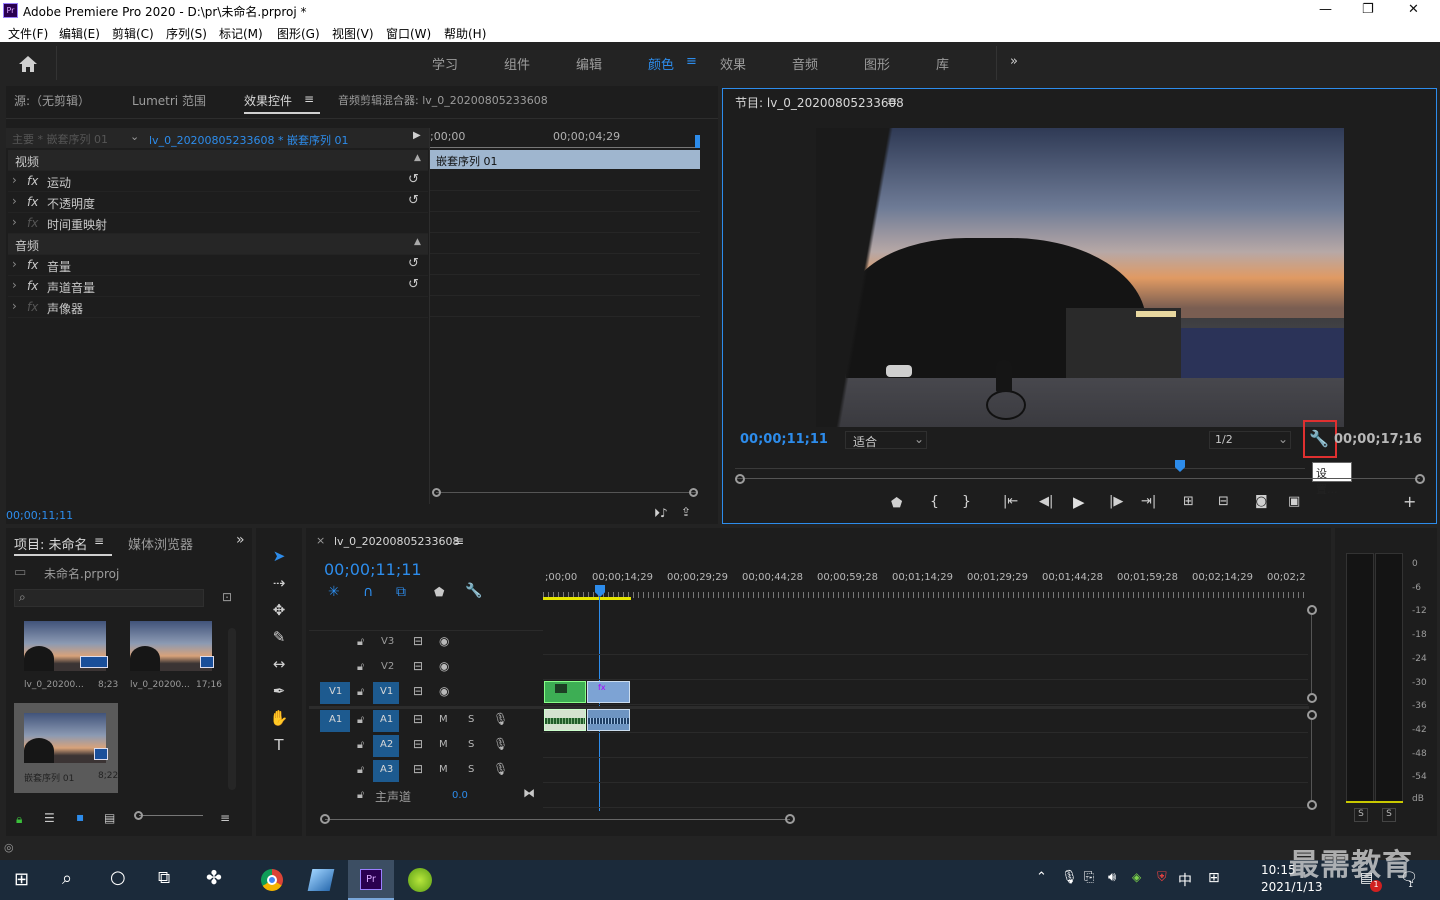 The width and height of the screenshot is (1440, 900). I want to click on program-zoom-end-handle, so click(1420, 479).